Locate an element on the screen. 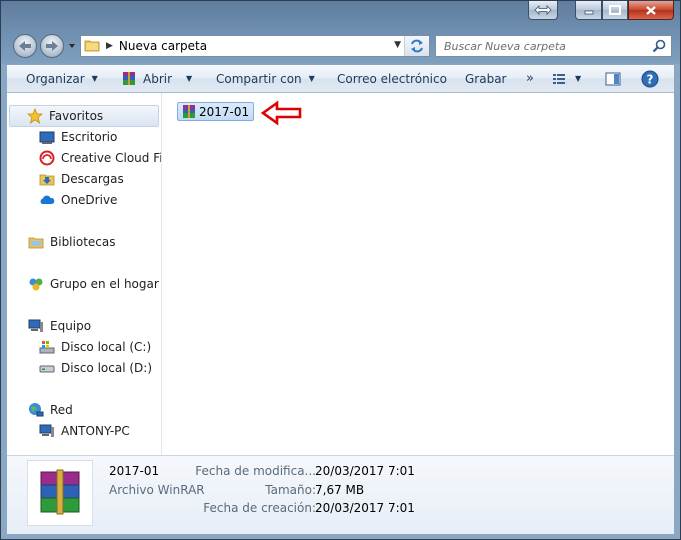  change-view-button is located at coordinates (559, 78).